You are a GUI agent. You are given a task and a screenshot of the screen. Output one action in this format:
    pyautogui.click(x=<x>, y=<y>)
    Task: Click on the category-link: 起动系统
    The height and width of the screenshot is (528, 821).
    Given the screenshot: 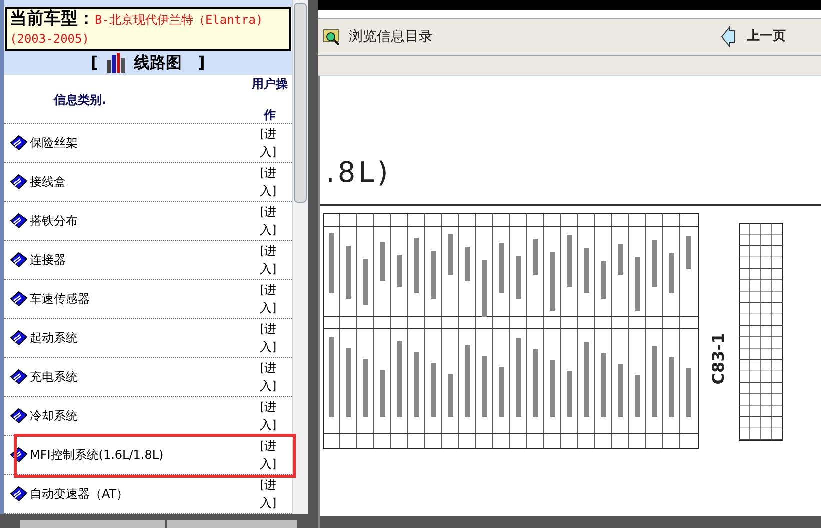 What is the action you would take?
    pyautogui.click(x=54, y=338)
    